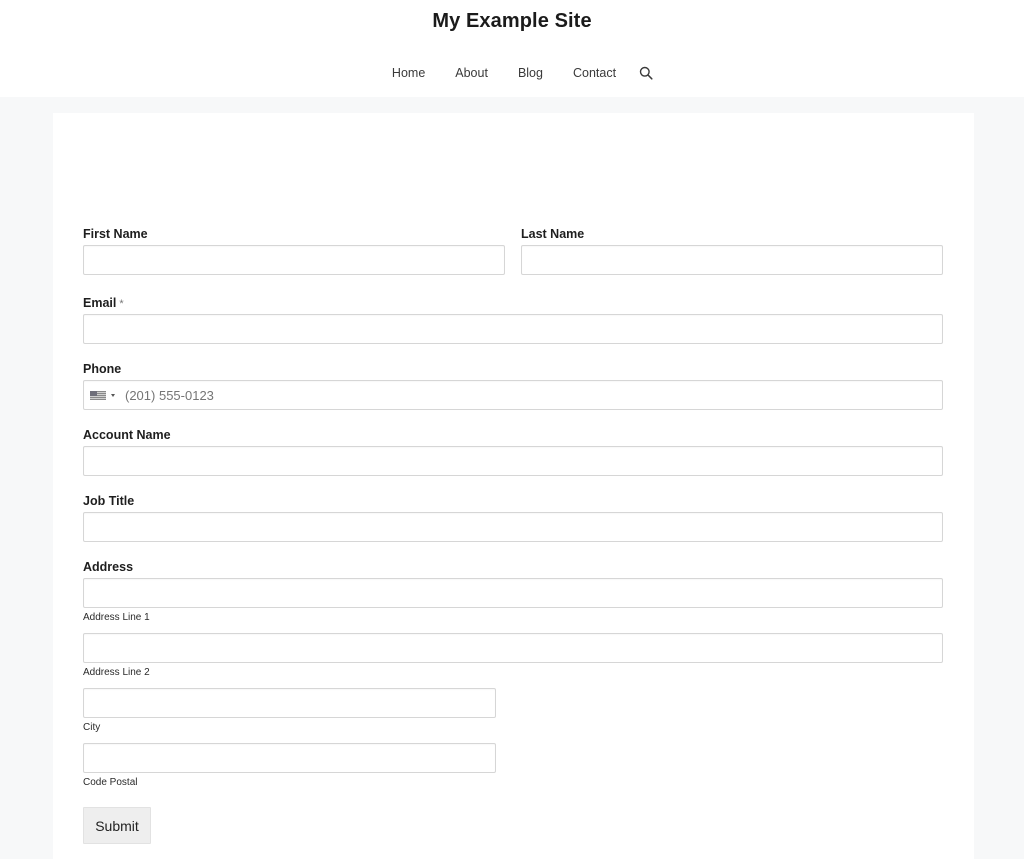 Image resolution: width=1024 pixels, height=859 pixels. I want to click on search-icon, so click(646, 73).